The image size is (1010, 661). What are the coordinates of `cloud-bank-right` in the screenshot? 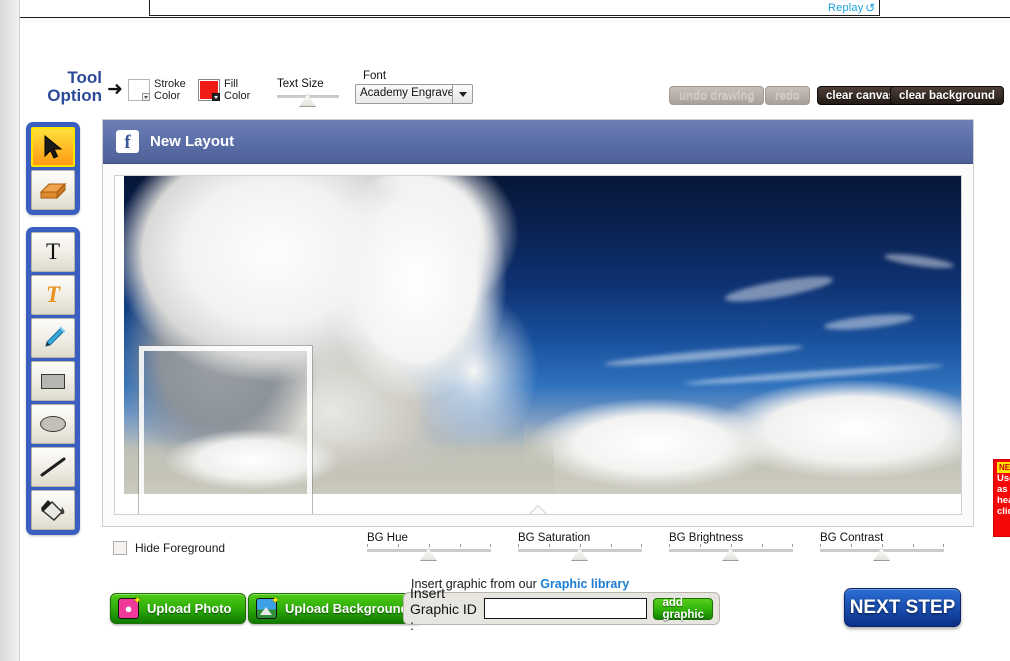 It's located at (742, 434).